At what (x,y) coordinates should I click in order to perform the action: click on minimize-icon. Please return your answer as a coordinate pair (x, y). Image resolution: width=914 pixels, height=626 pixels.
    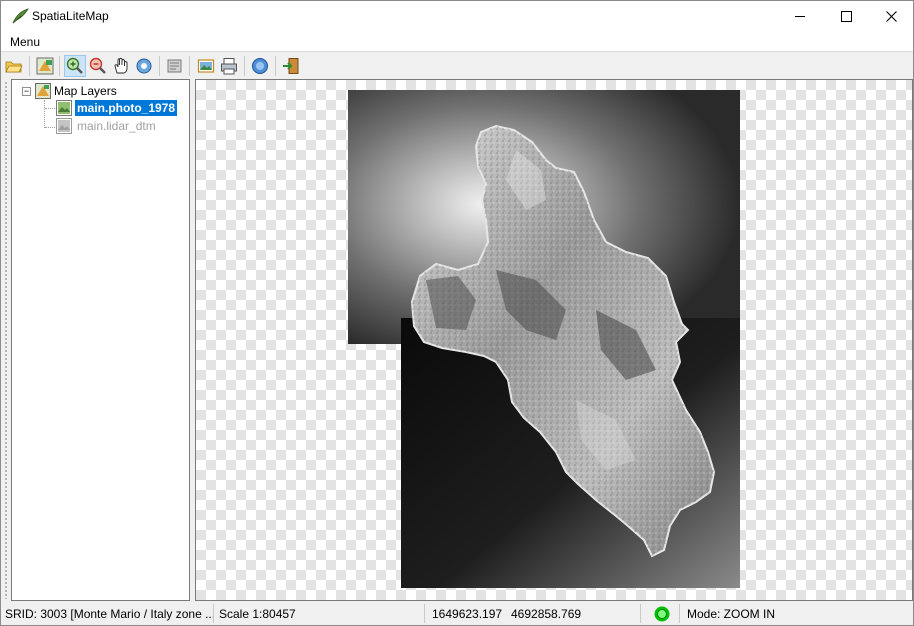
    Looking at the image, I should click on (799, 16).